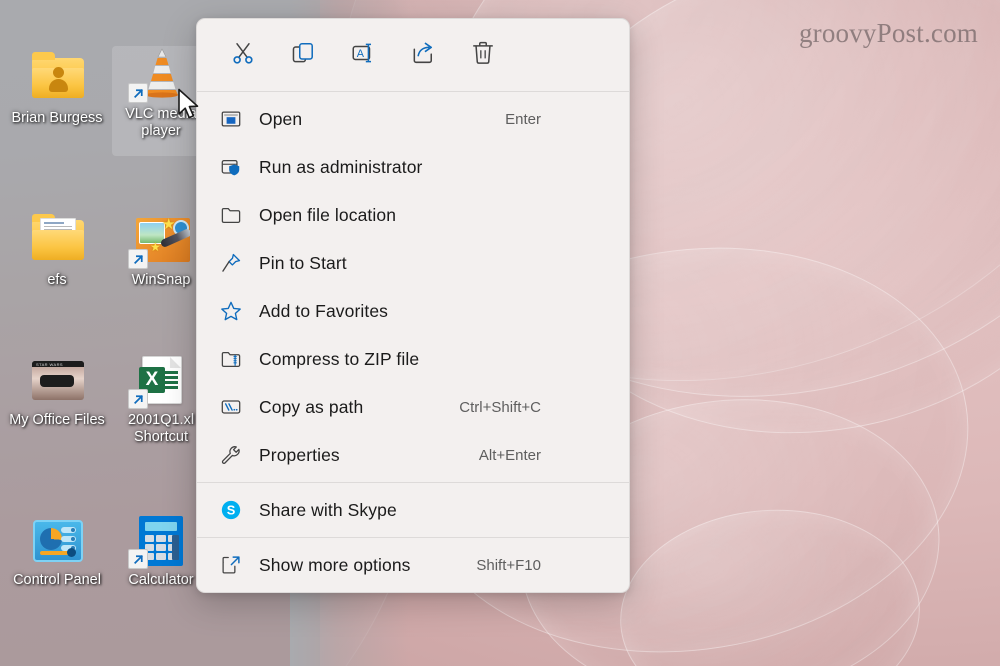 The width and height of the screenshot is (1000, 666). I want to click on menu-item-run-as-administrator: Run as administrator, so click(413, 167).